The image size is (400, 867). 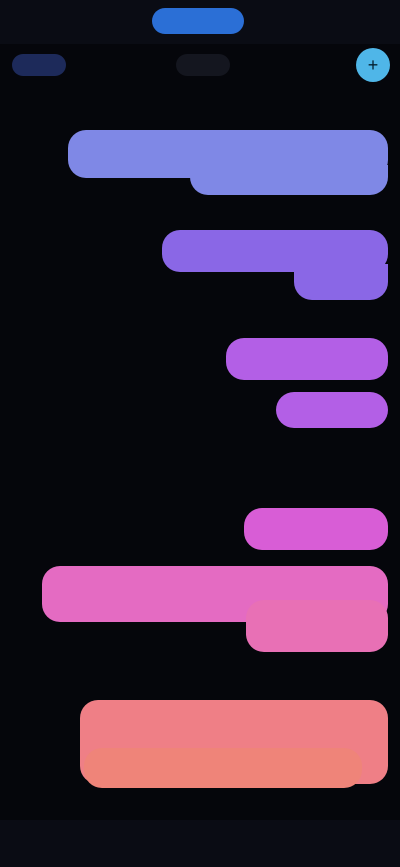 I want to click on action-button: +, so click(x=373, y=65).